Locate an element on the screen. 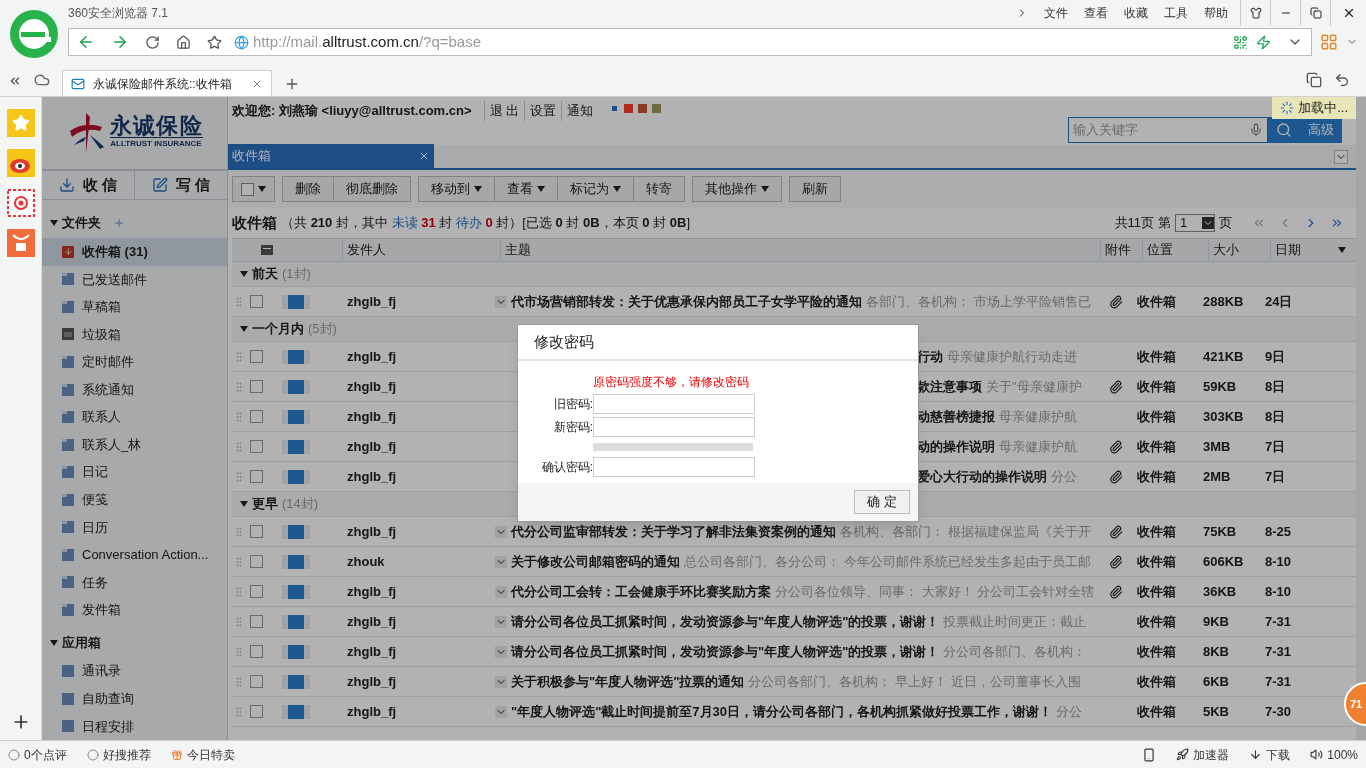 The height and width of the screenshot is (768, 1366). app-item: 自助查询 is located at coordinates (134, 698).